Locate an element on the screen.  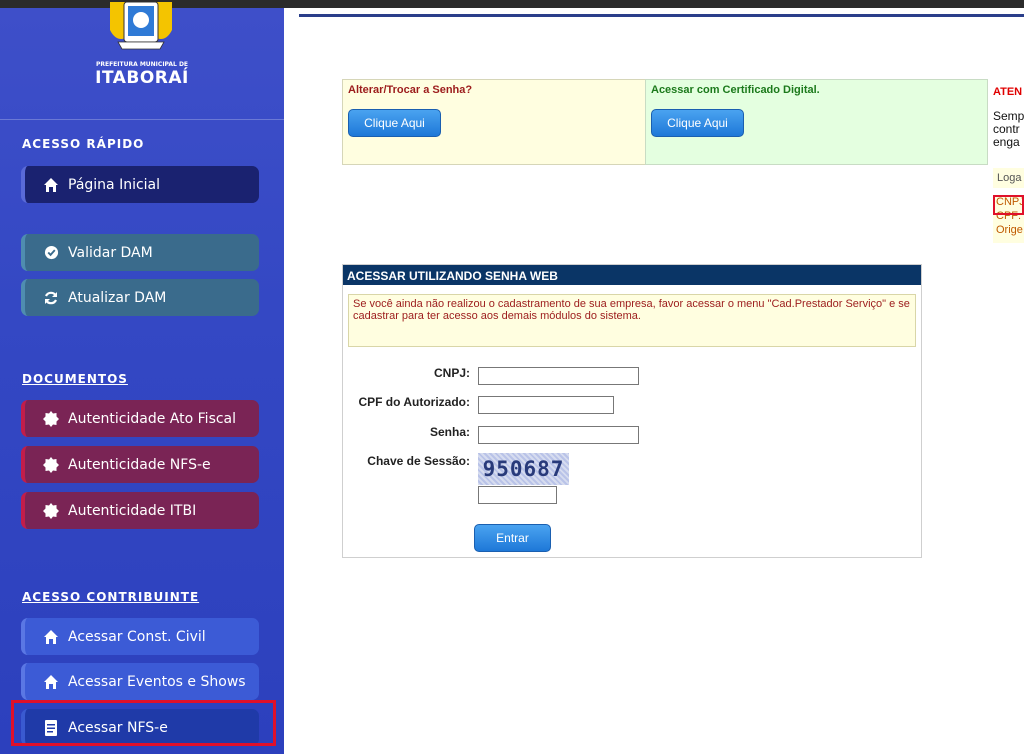
sidebar-item-autenticidade-itbi: Autenticidade ITBI is located at coordinates (140, 510).